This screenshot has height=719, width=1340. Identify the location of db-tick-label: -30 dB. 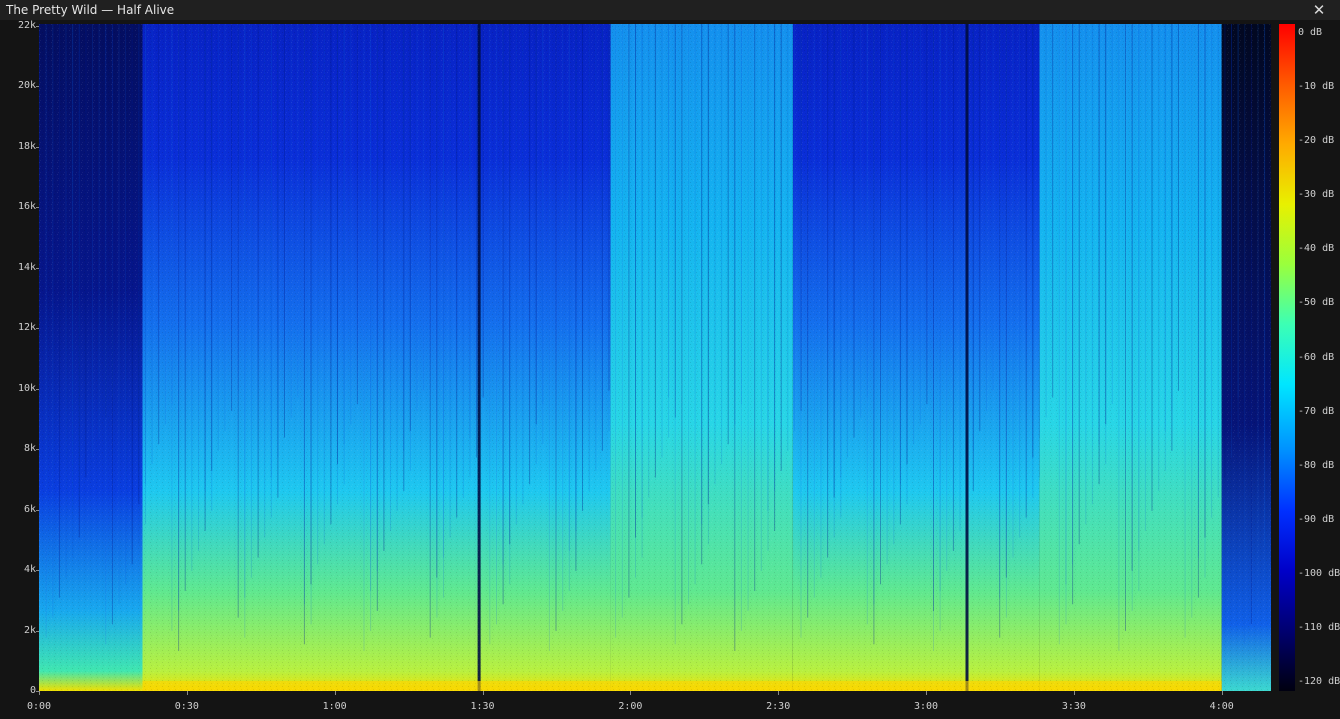
(1316, 195).